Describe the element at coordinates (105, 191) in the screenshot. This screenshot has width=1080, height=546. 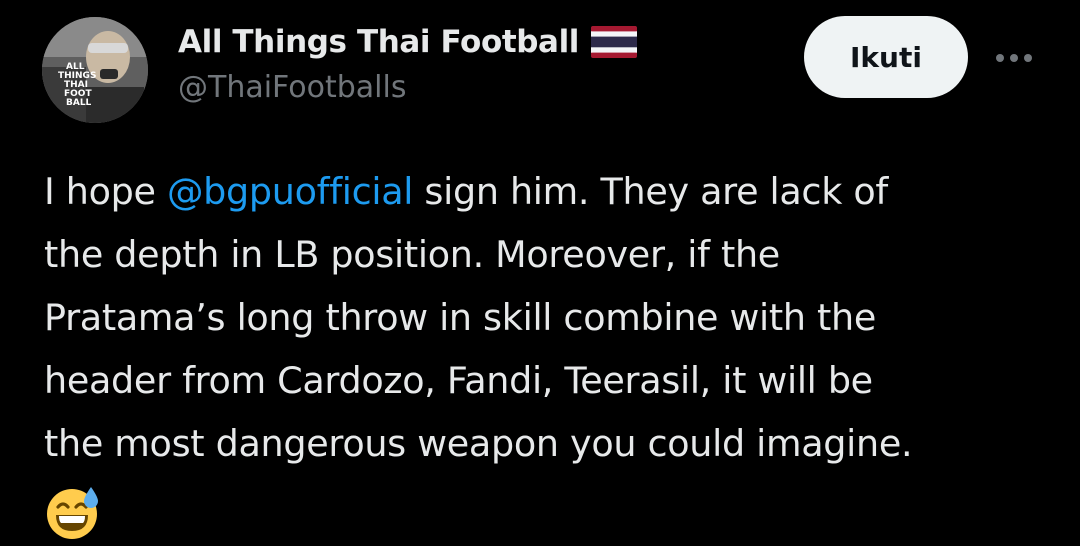
I see `tweet-text-segment: I hope` at that location.